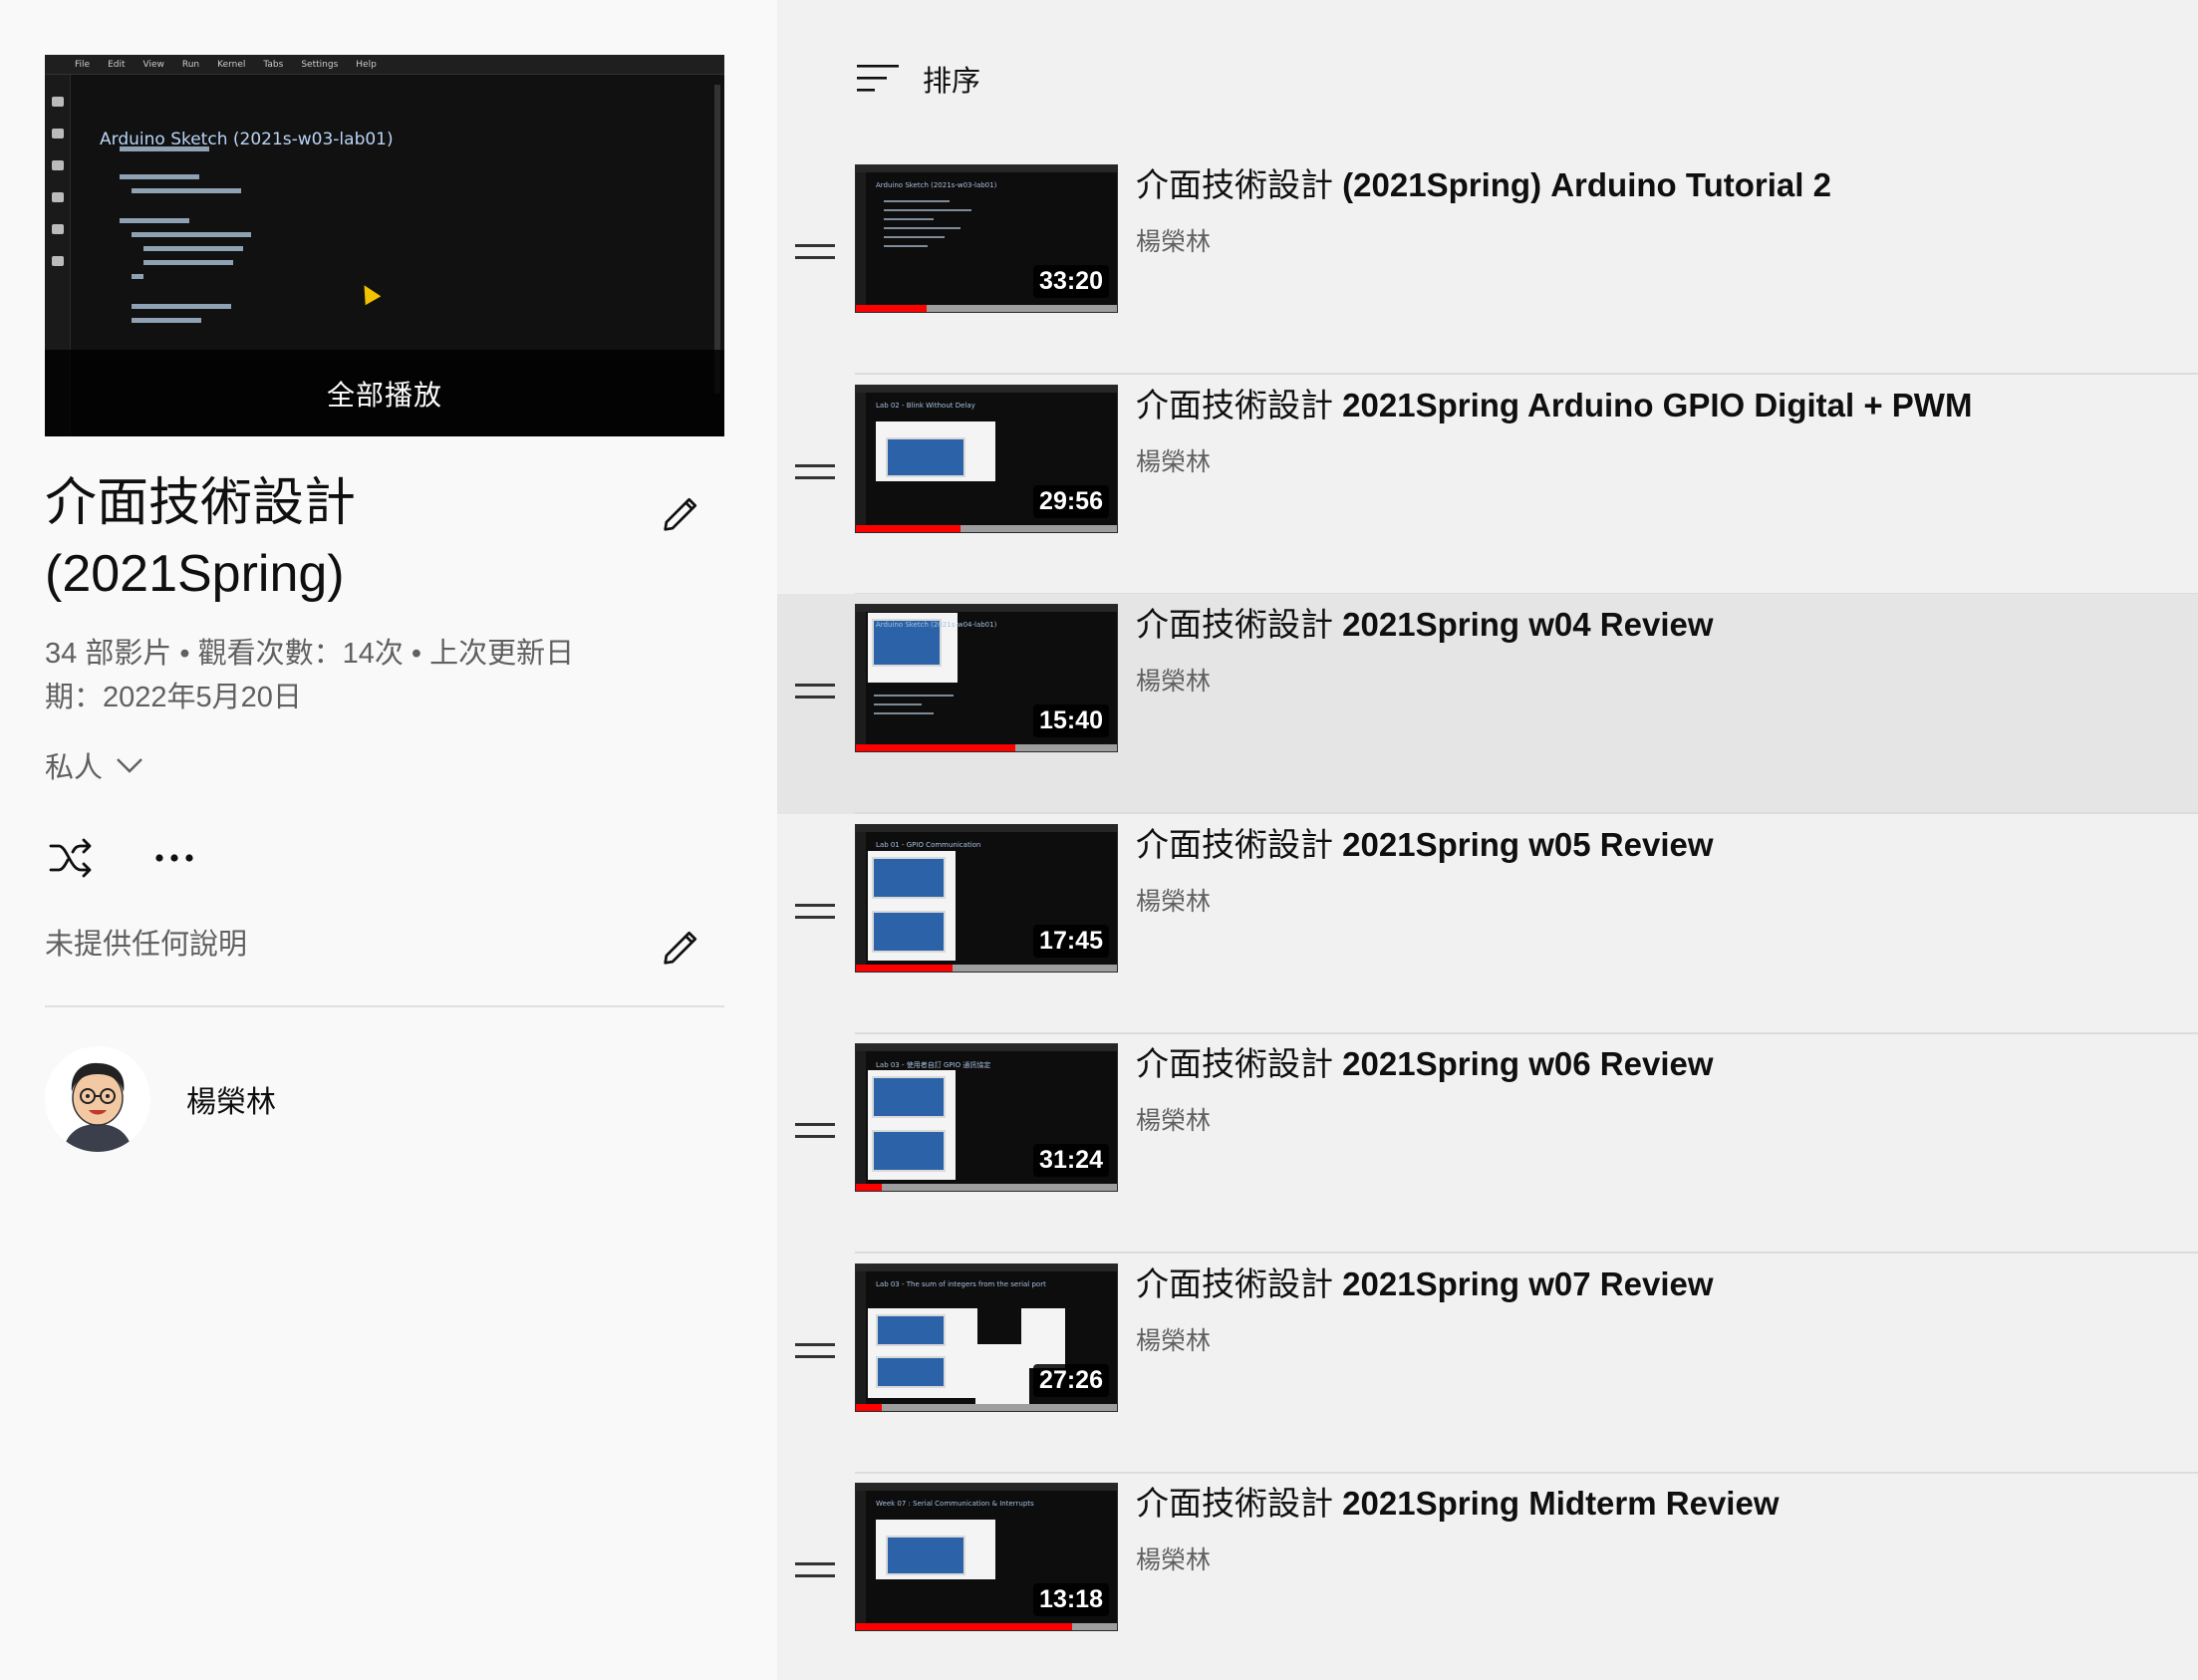  Describe the element at coordinates (173, 697) in the screenshot. I see `playlist-stats-line2: 期：2022年5月20日` at that location.